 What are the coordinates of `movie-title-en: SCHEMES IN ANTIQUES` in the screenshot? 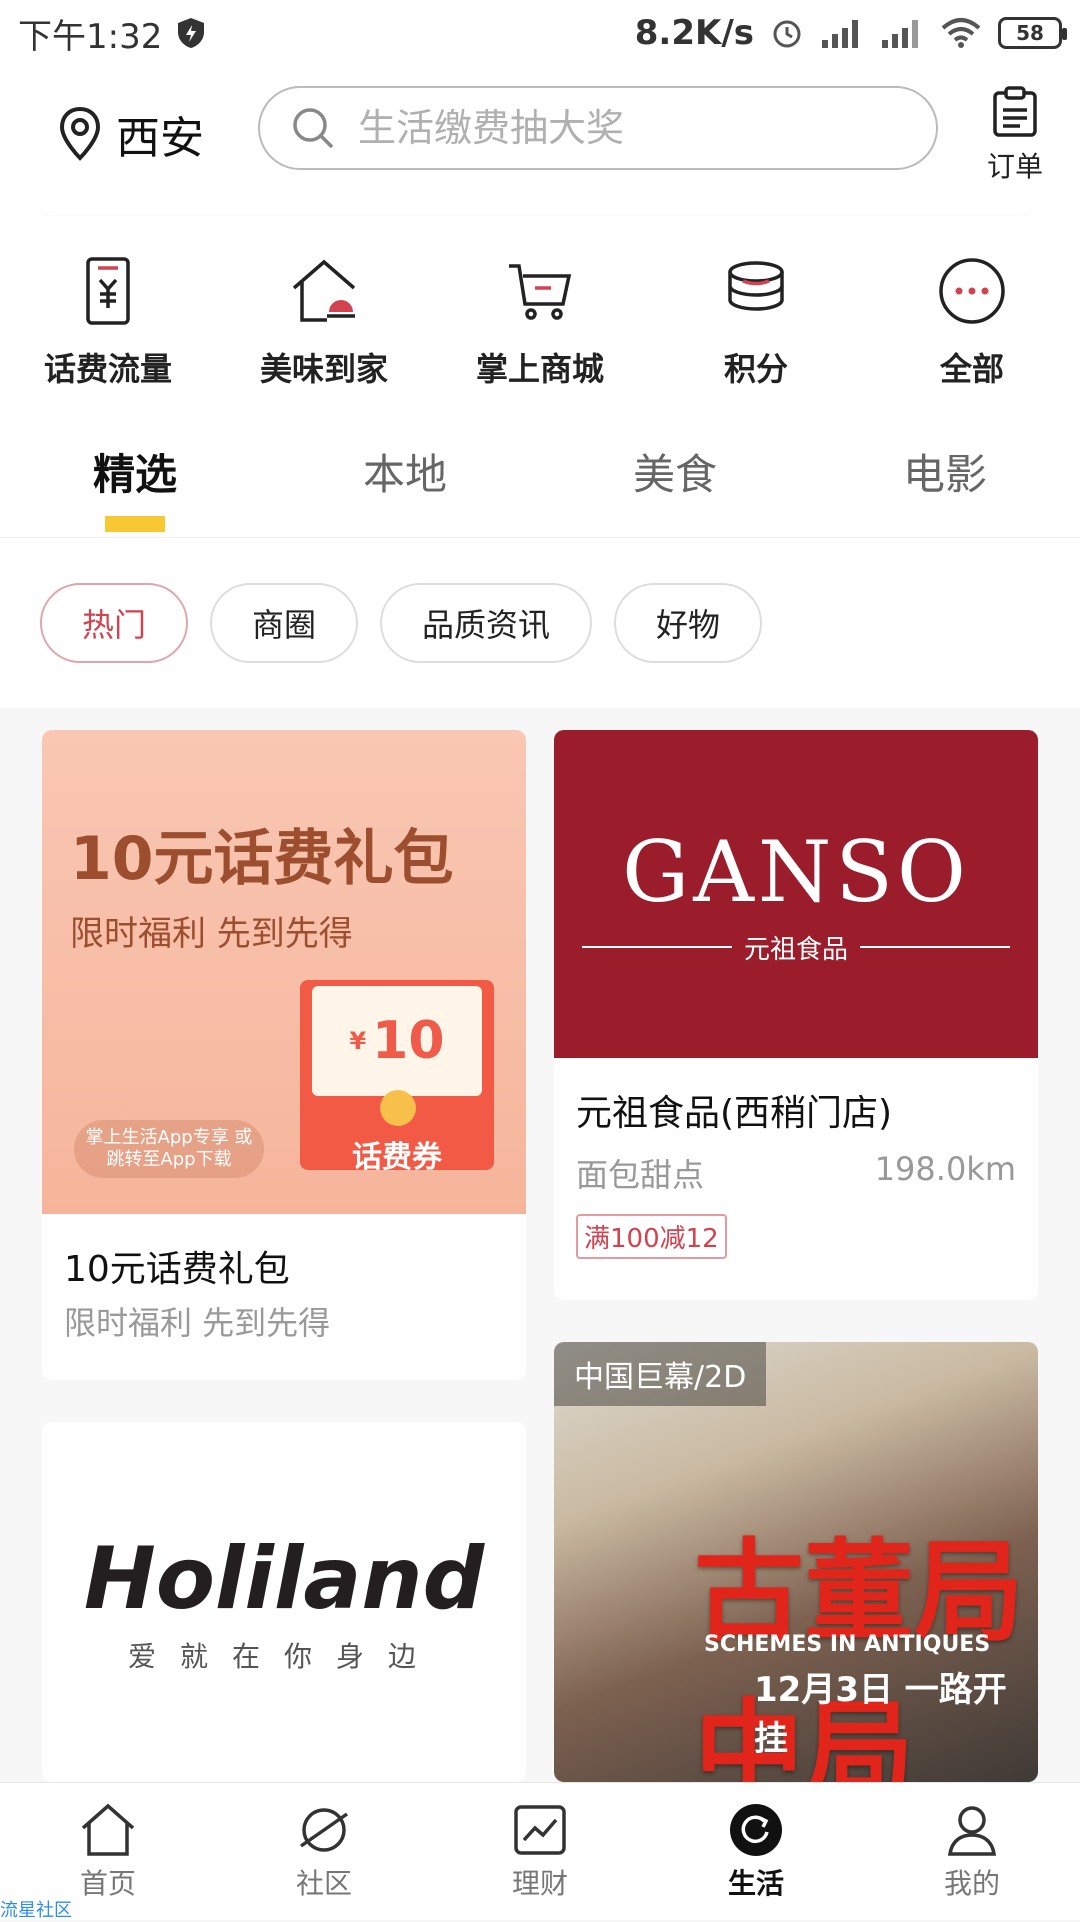 It's located at (847, 1644).